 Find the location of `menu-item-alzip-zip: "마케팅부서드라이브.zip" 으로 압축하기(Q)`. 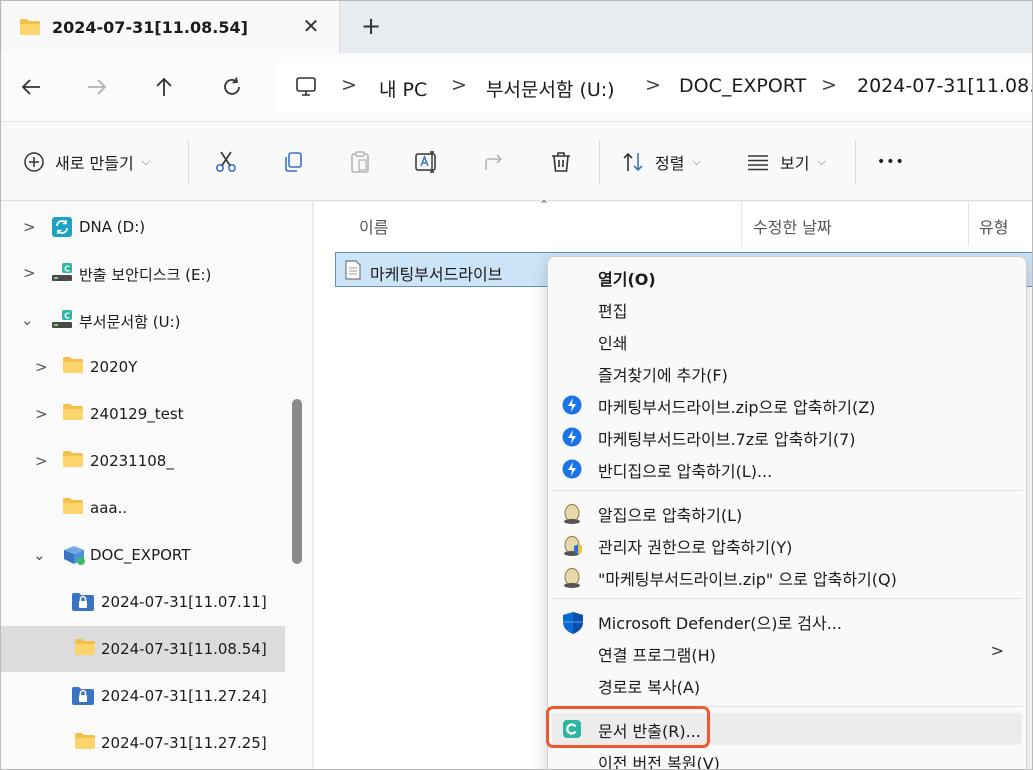

menu-item-alzip-zip: "마케팅부서드라이브.zip" 으로 압축하기(Q) is located at coordinates (787, 577).